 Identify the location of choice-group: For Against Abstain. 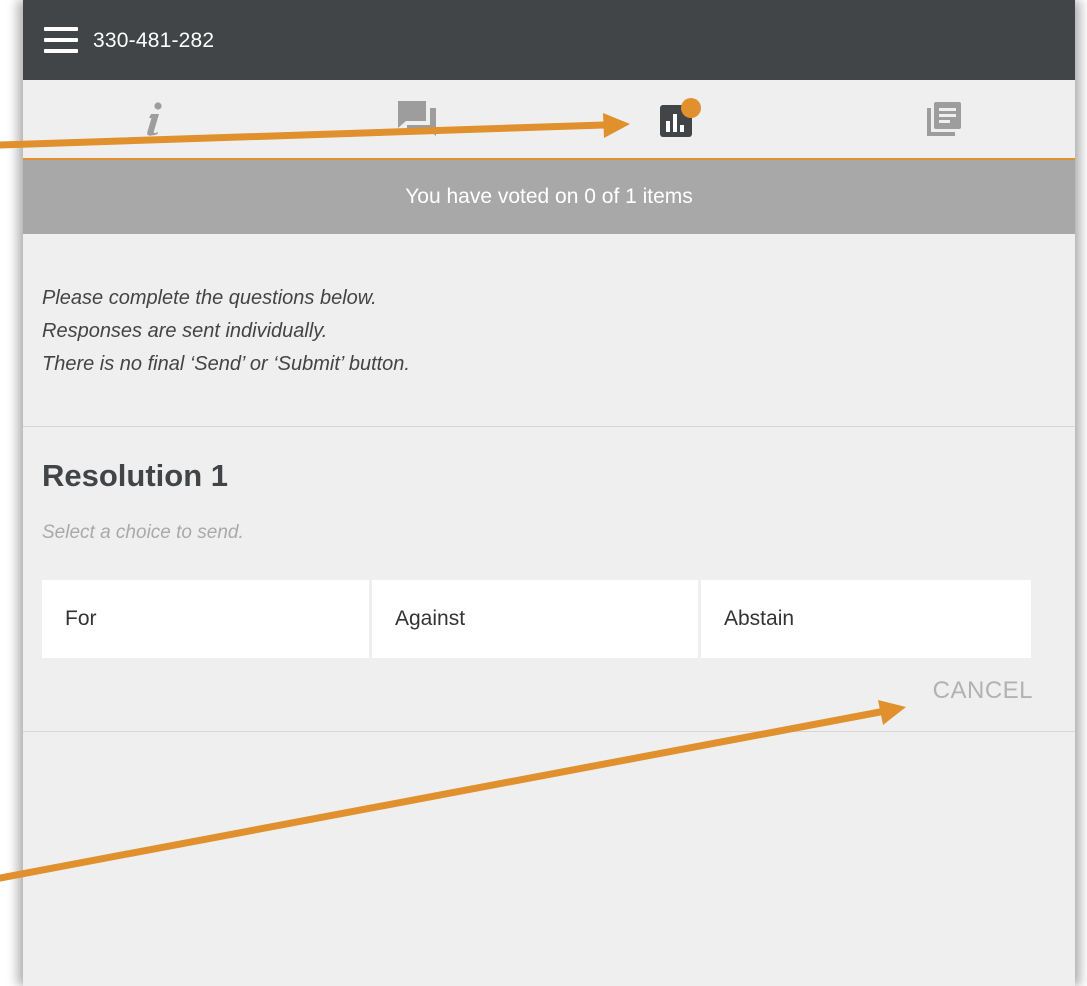
(536, 619).